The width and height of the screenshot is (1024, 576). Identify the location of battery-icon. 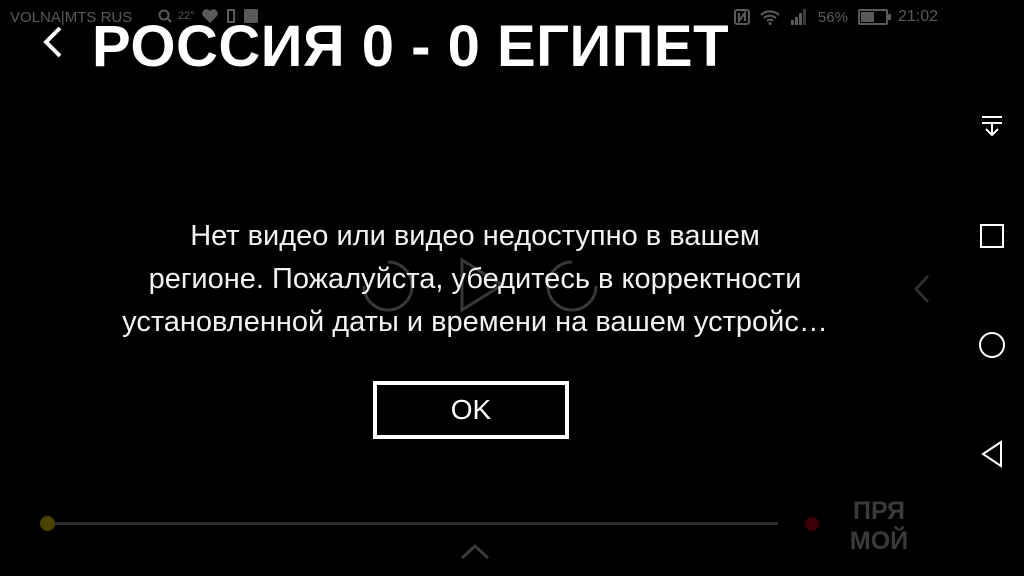
(874, 17).